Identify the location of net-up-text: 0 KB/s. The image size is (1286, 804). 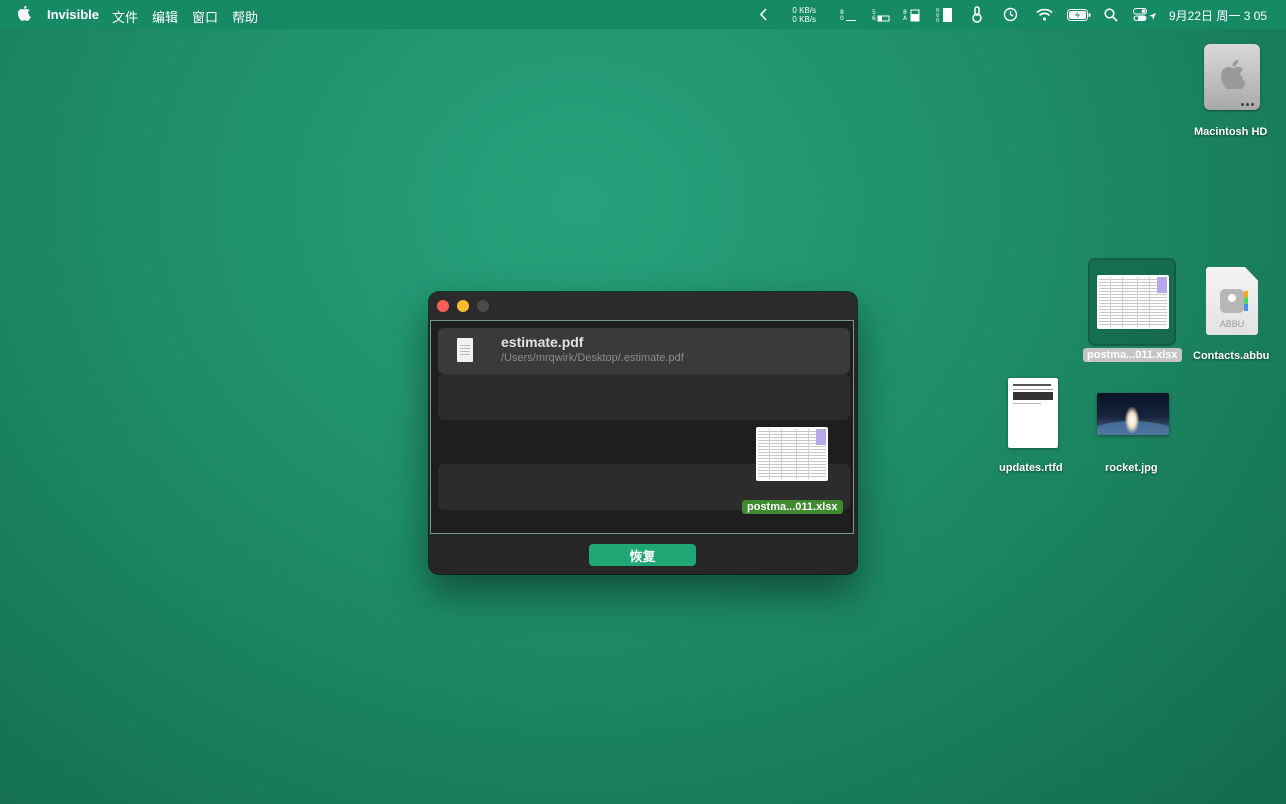
(804, 10).